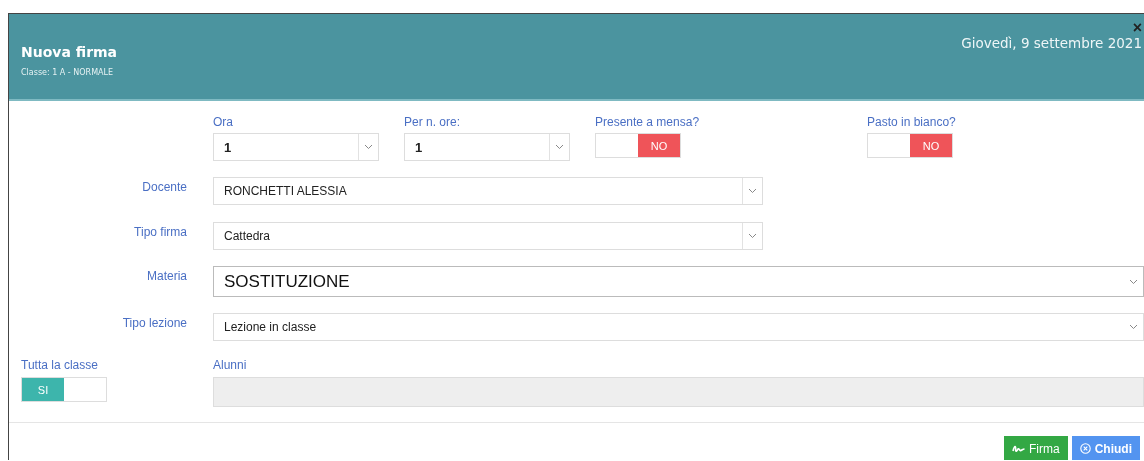 This screenshot has height=461, width=1144. I want to click on select-field: RONCHETTI ALESSIA, so click(488, 191).